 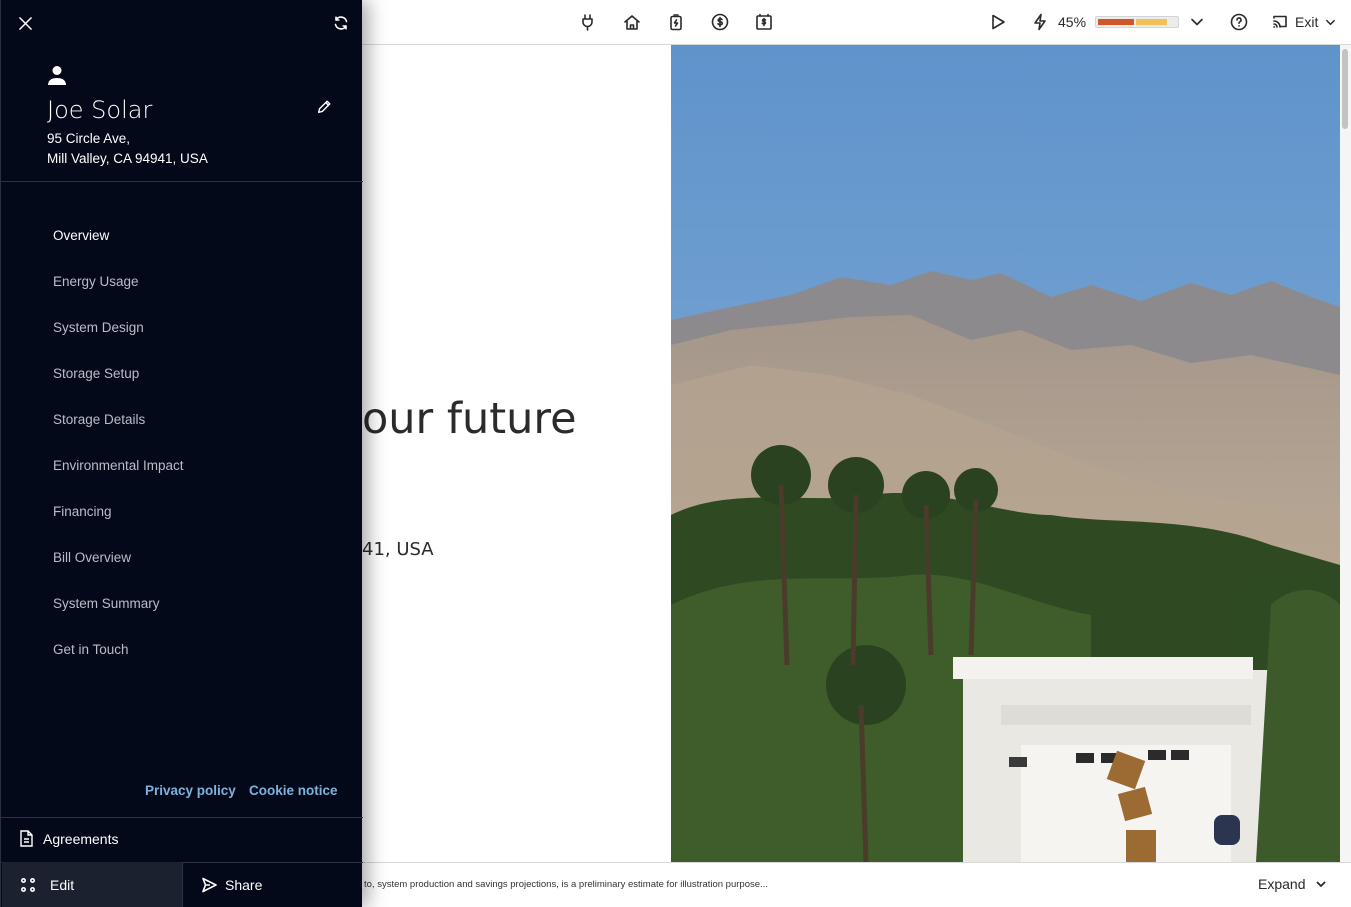 I want to click on nav-item-bill-overview: Bill Overview, so click(x=118, y=573).